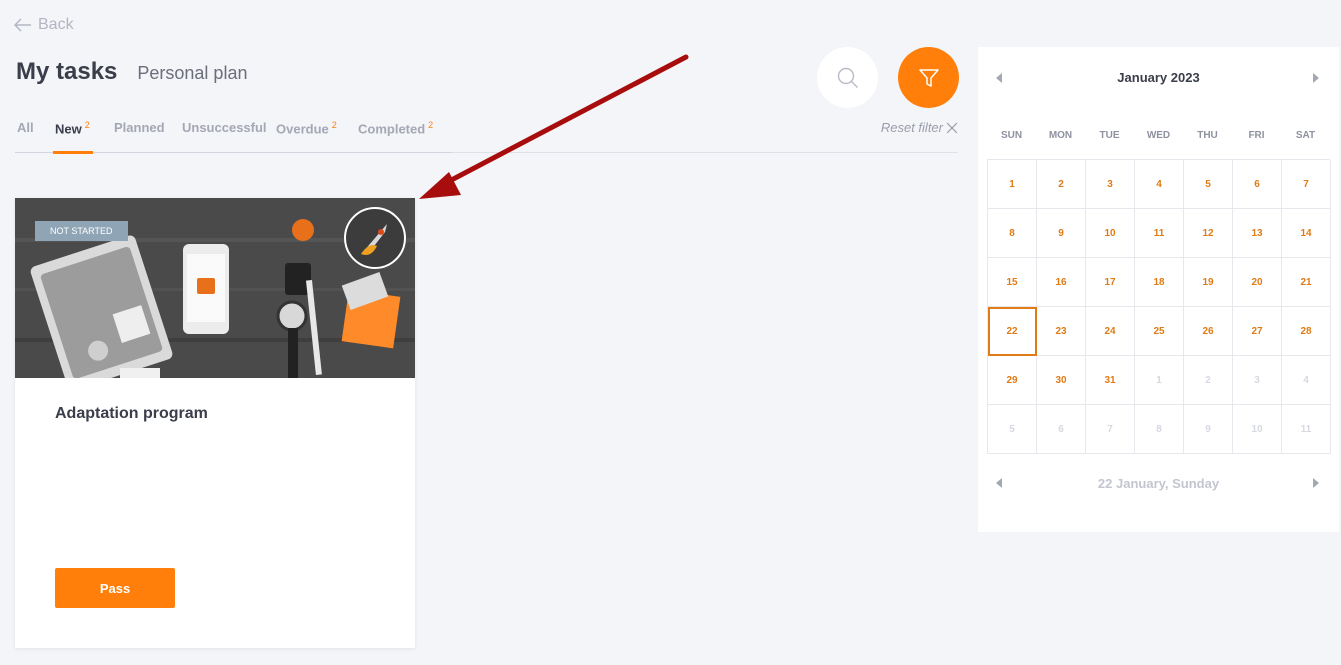  Describe the element at coordinates (1110, 331) in the screenshot. I see `calendar-day: 24` at that location.